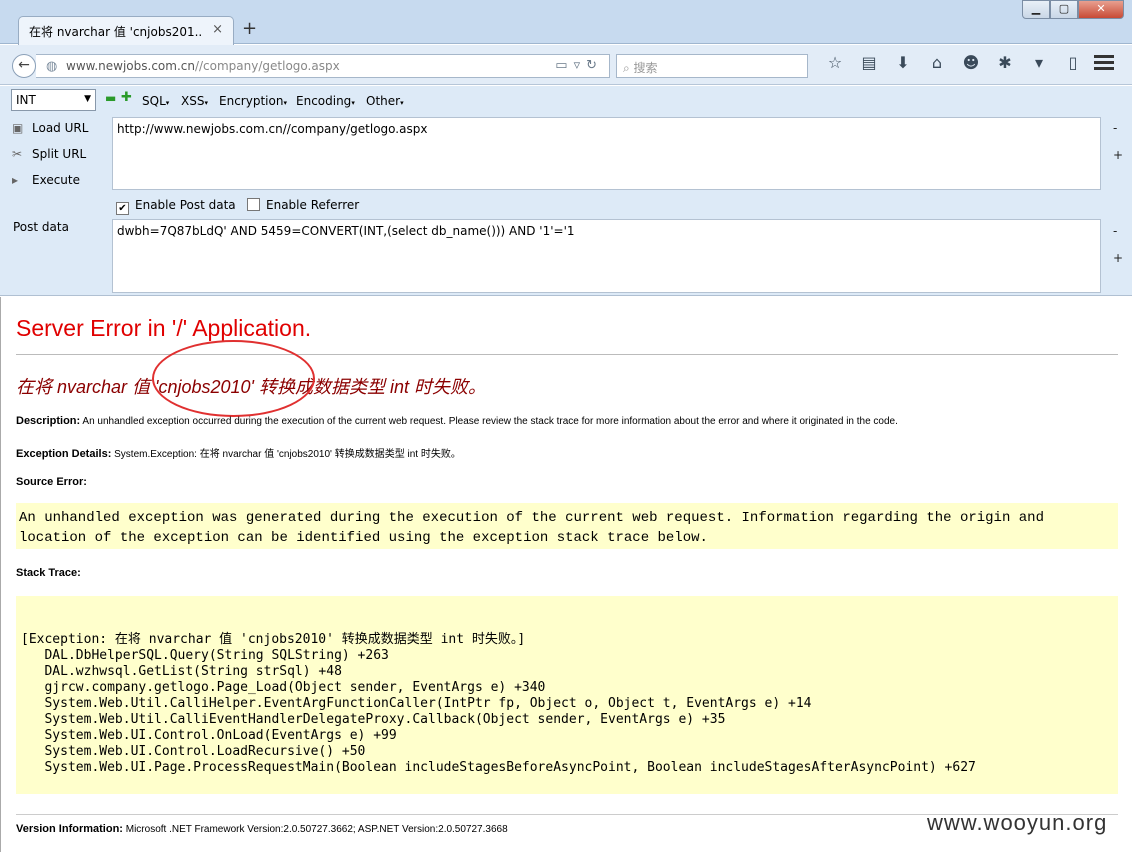 This screenshot has width=1132, height=852. What do you see at coordinates (50, 128) in the screenshot?
I see `load-url-button: ▣ Load URL` at bounding box center [50, 128].